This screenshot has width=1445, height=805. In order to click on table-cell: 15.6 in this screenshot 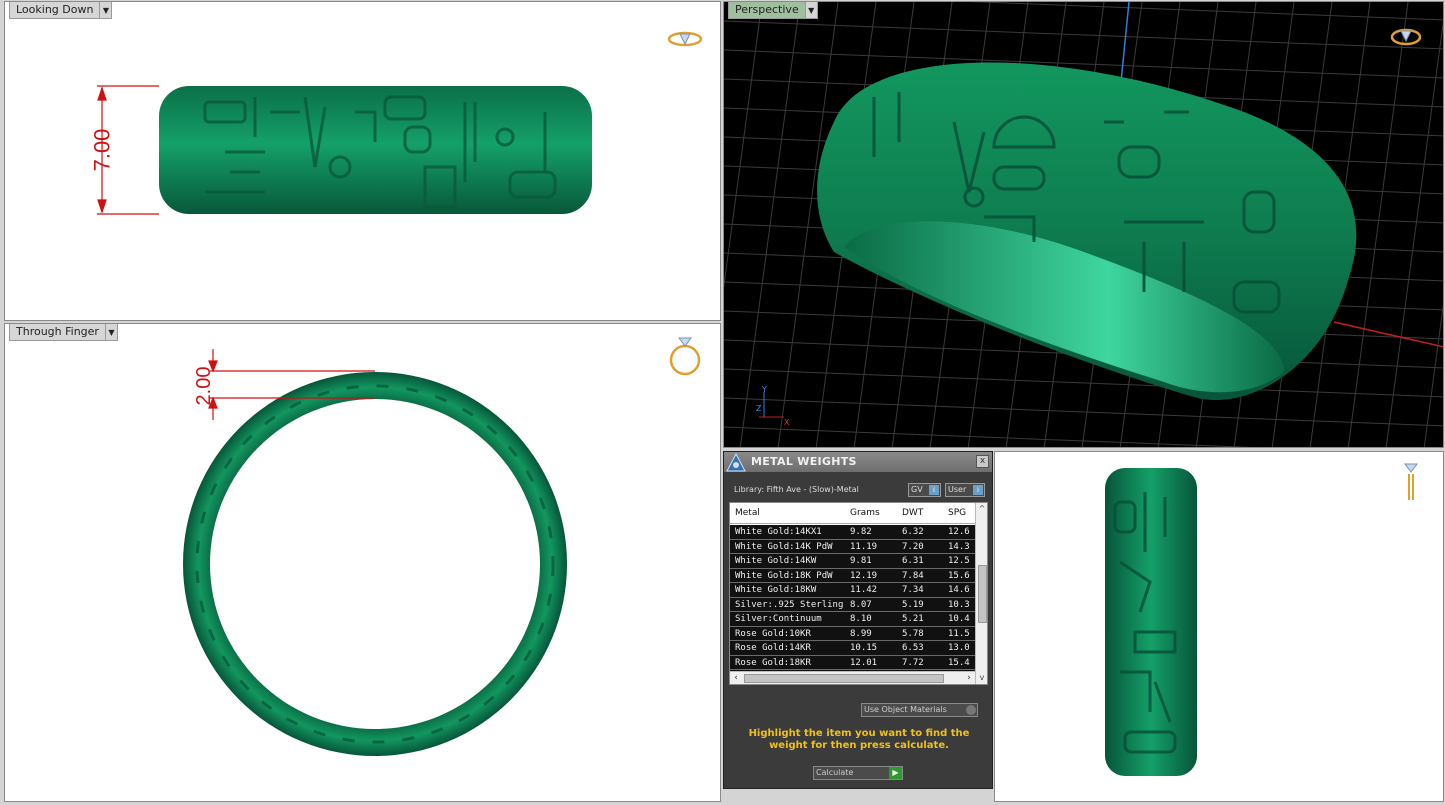, I will do `click(959, 575)`.